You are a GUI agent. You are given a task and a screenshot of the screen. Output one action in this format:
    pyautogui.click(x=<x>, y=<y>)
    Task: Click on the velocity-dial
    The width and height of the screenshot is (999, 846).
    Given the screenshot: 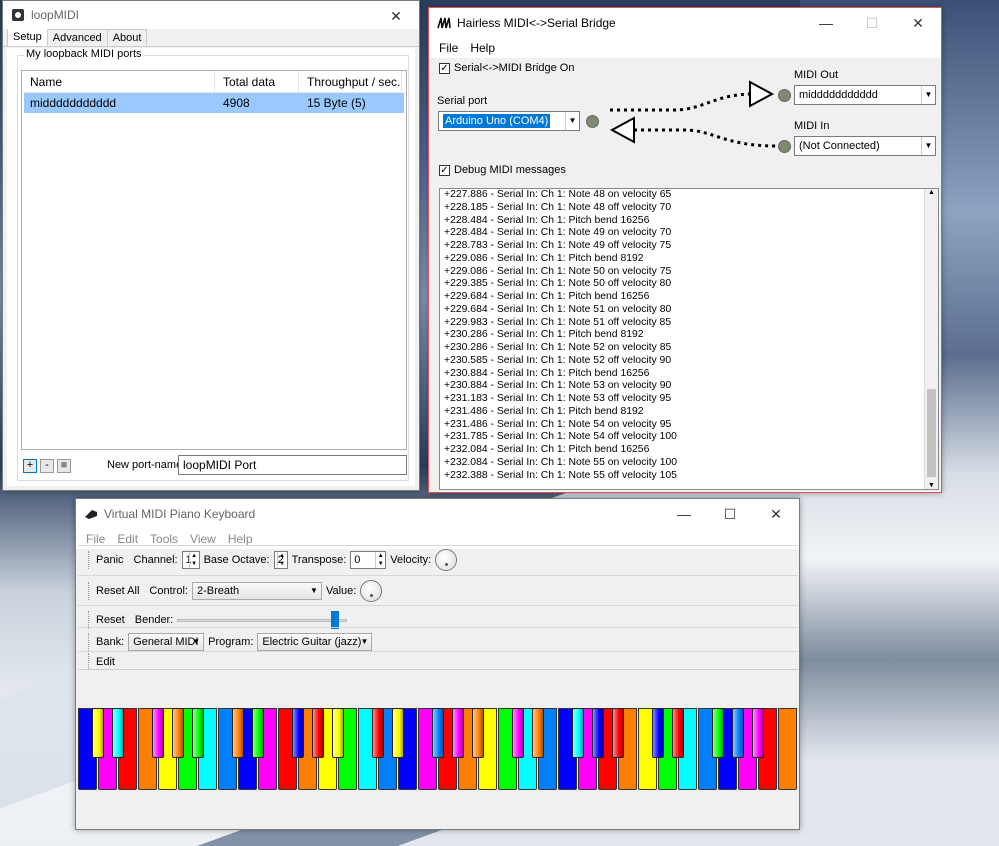 What is the action you would take?
    pyautogui.click(x=446, y=559)
    